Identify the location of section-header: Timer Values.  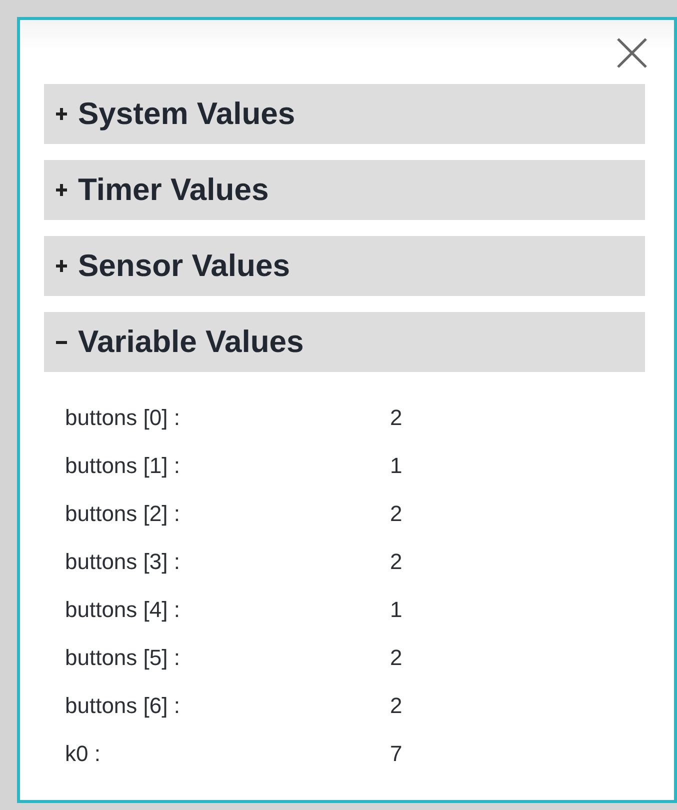
(344, 190).